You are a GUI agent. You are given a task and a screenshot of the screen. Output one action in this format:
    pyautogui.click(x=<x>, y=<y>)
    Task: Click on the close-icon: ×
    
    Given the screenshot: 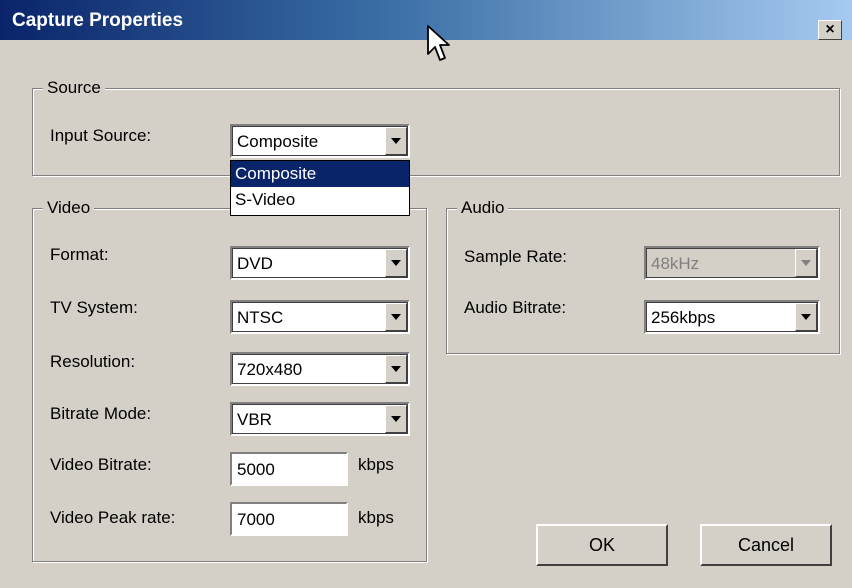 What is the action you would take?
    pyautogui.click(x=830, y=29)
    